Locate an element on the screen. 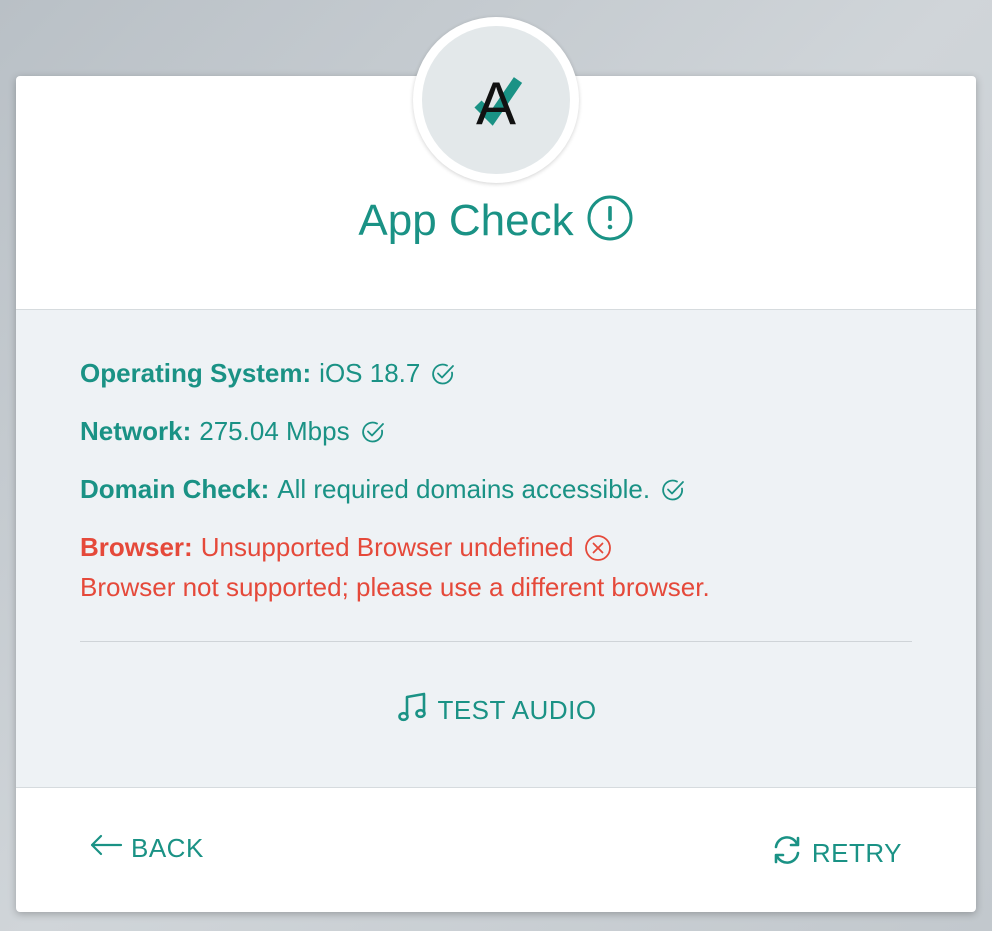 The width and height of the screenshot is (992, 931). test-audio-label: TEST AUDIO is located at coordinates (517, 710).